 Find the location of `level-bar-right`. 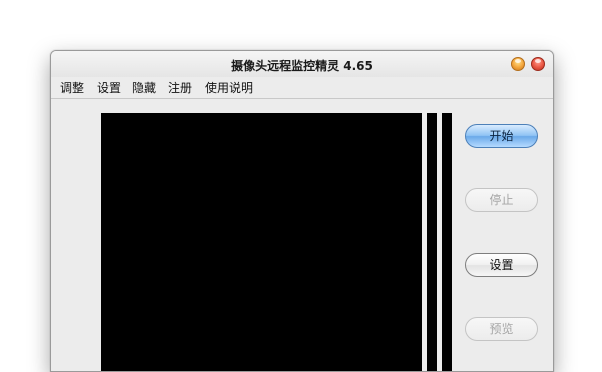

level-bar-right is located at coordinates (447, 242).